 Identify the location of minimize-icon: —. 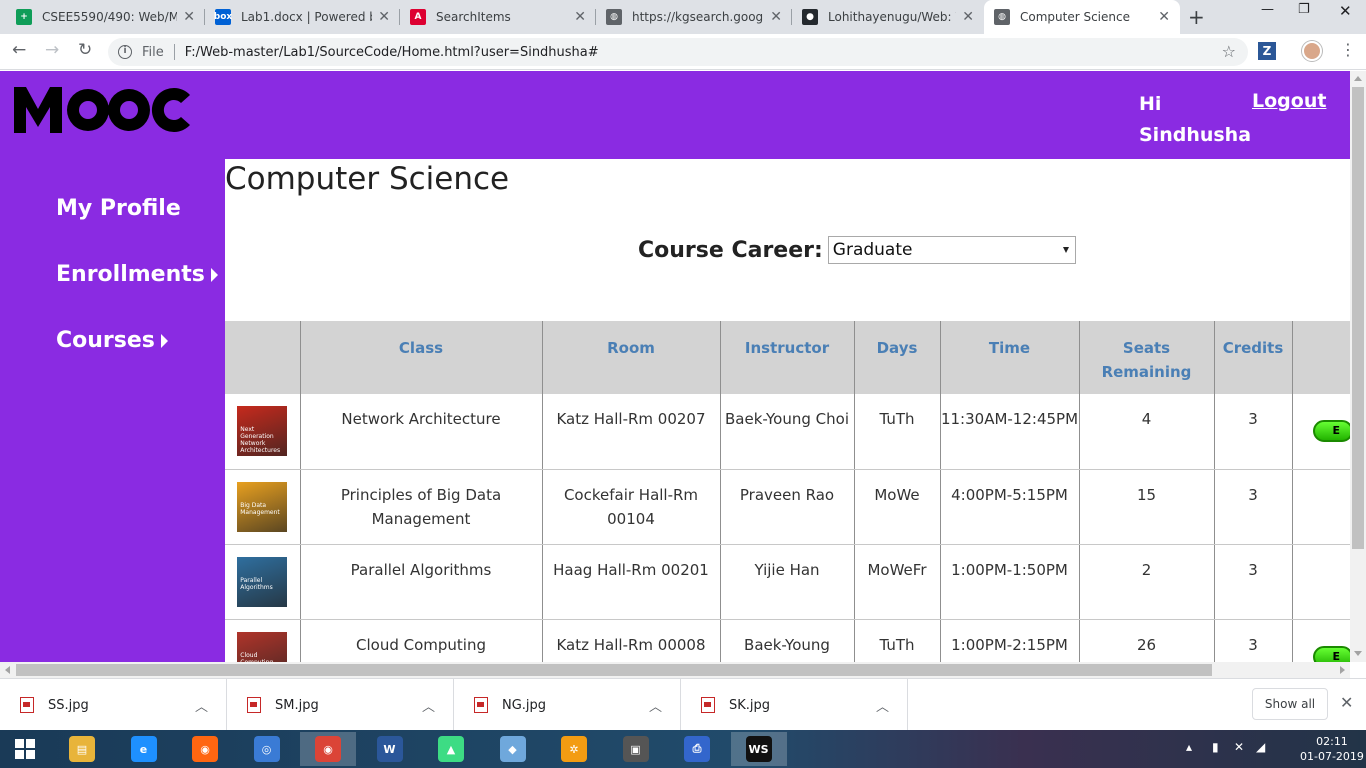
(1267, 9).